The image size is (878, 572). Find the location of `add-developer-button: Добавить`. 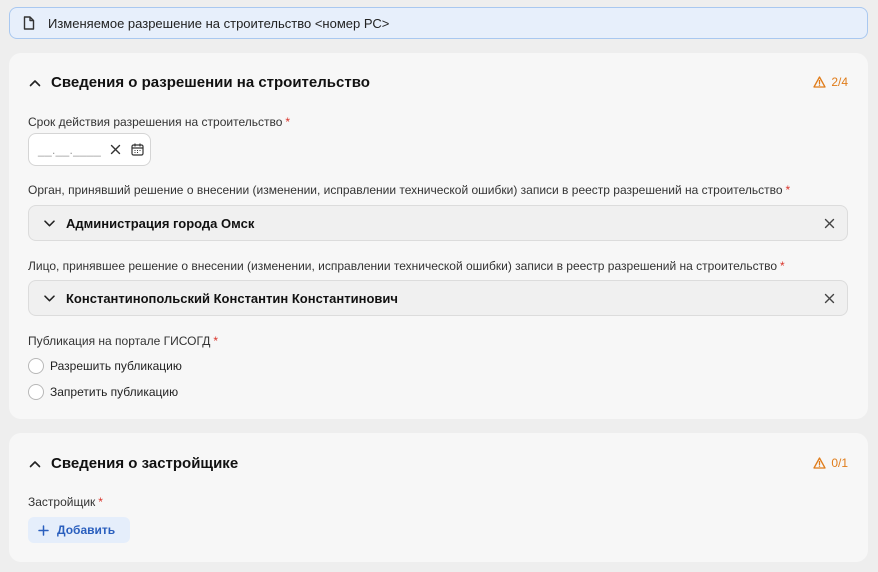

add-developer-button: Добавить is located at coordinates (79, 530).